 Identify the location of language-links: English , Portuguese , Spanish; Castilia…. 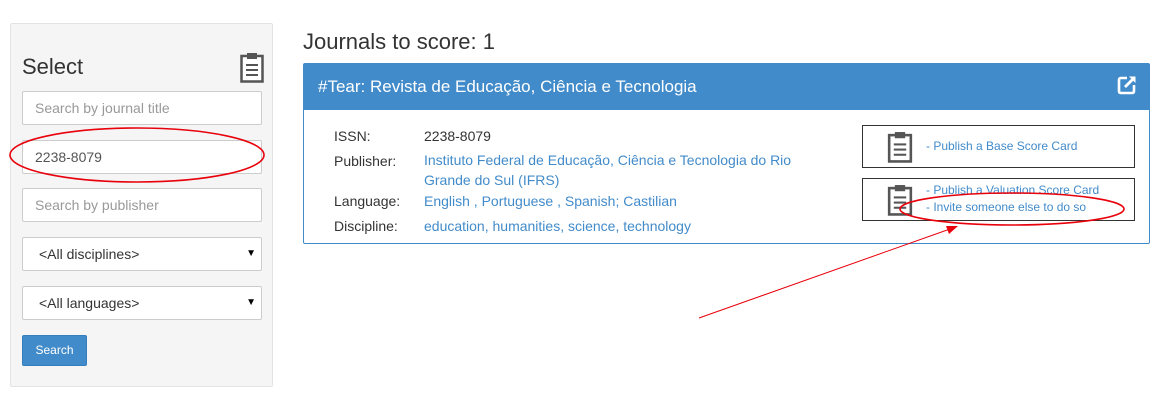
(550, 201).